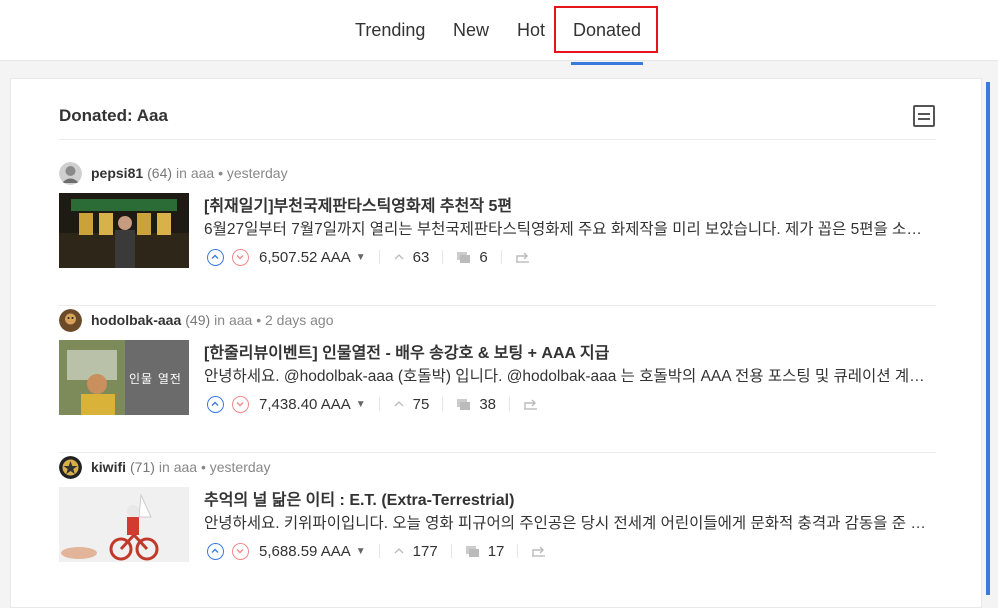 The height and width of the screenshot is (608, 998). I want to click on reputation: (64), so click(160, 173).